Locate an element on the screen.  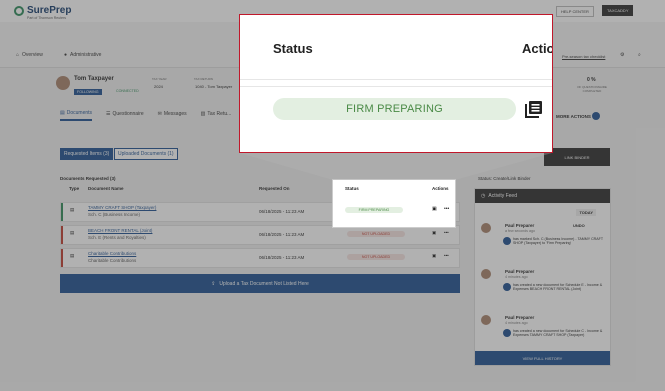
tax-return-label: TAX RETURN is located at coordinates (203, 79).